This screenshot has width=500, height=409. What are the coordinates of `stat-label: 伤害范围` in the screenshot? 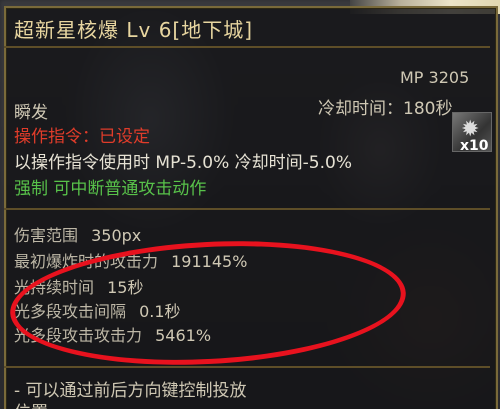 It's located at (46, 235).